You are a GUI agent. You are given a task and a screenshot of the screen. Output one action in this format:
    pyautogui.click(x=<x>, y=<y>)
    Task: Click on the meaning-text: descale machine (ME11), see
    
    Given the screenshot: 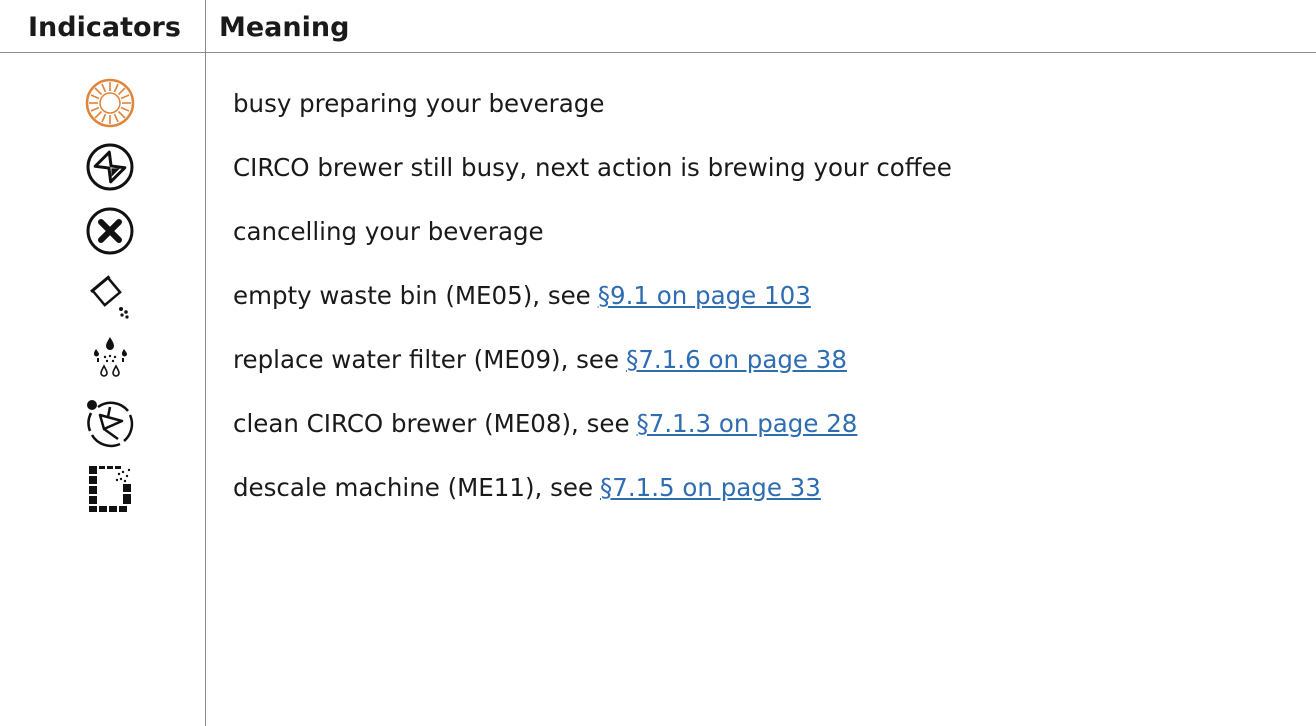 What is the action you would take?
    pyautogui.click(x=413, y=487)
    